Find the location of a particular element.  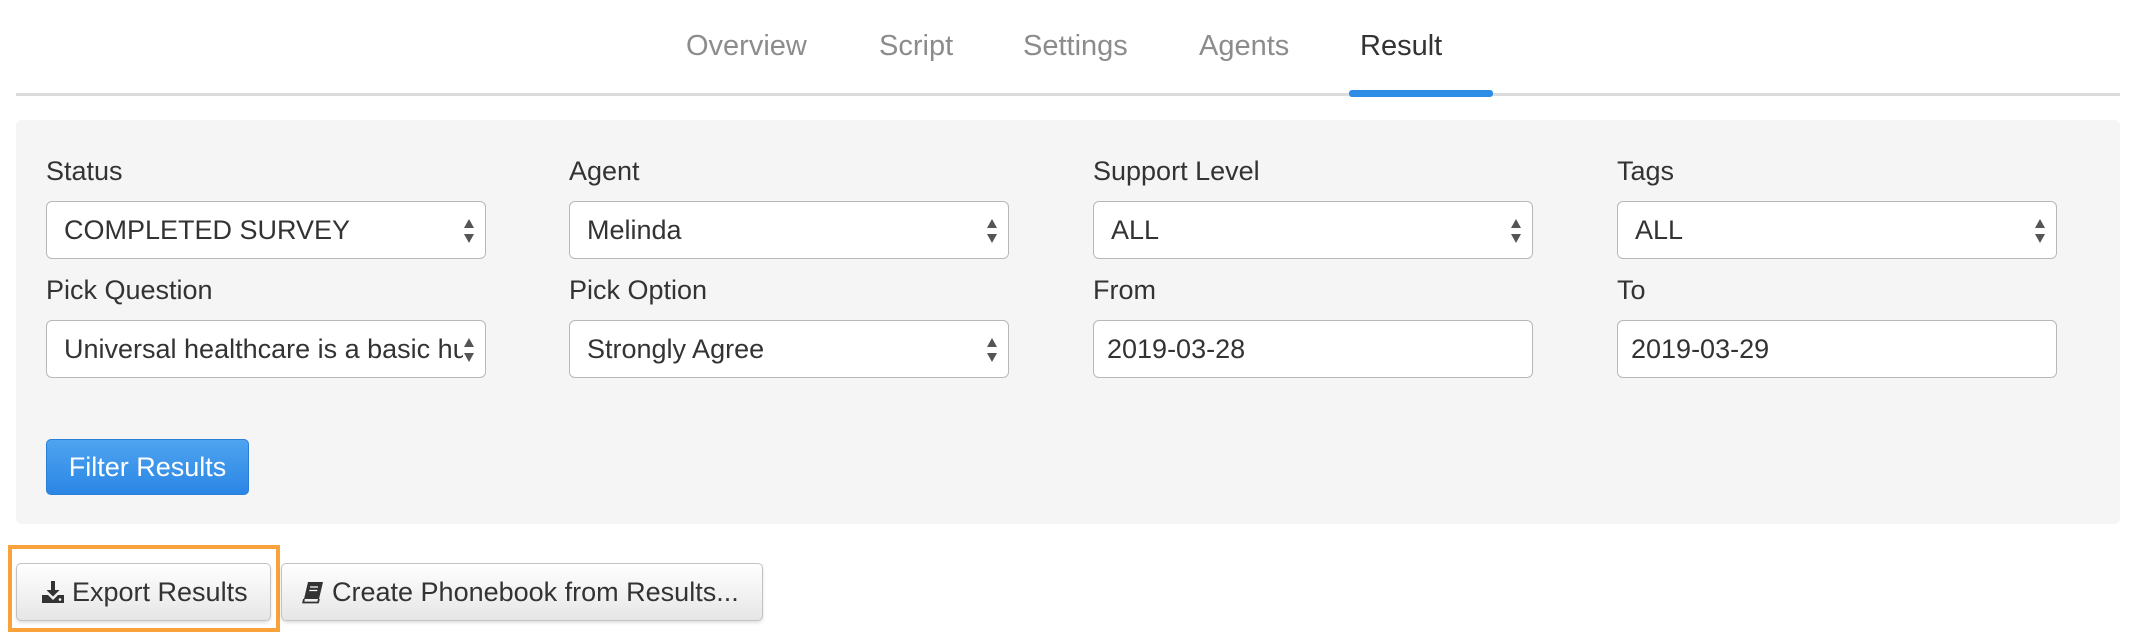

status-label: Status is located at coordinates (84, 171).